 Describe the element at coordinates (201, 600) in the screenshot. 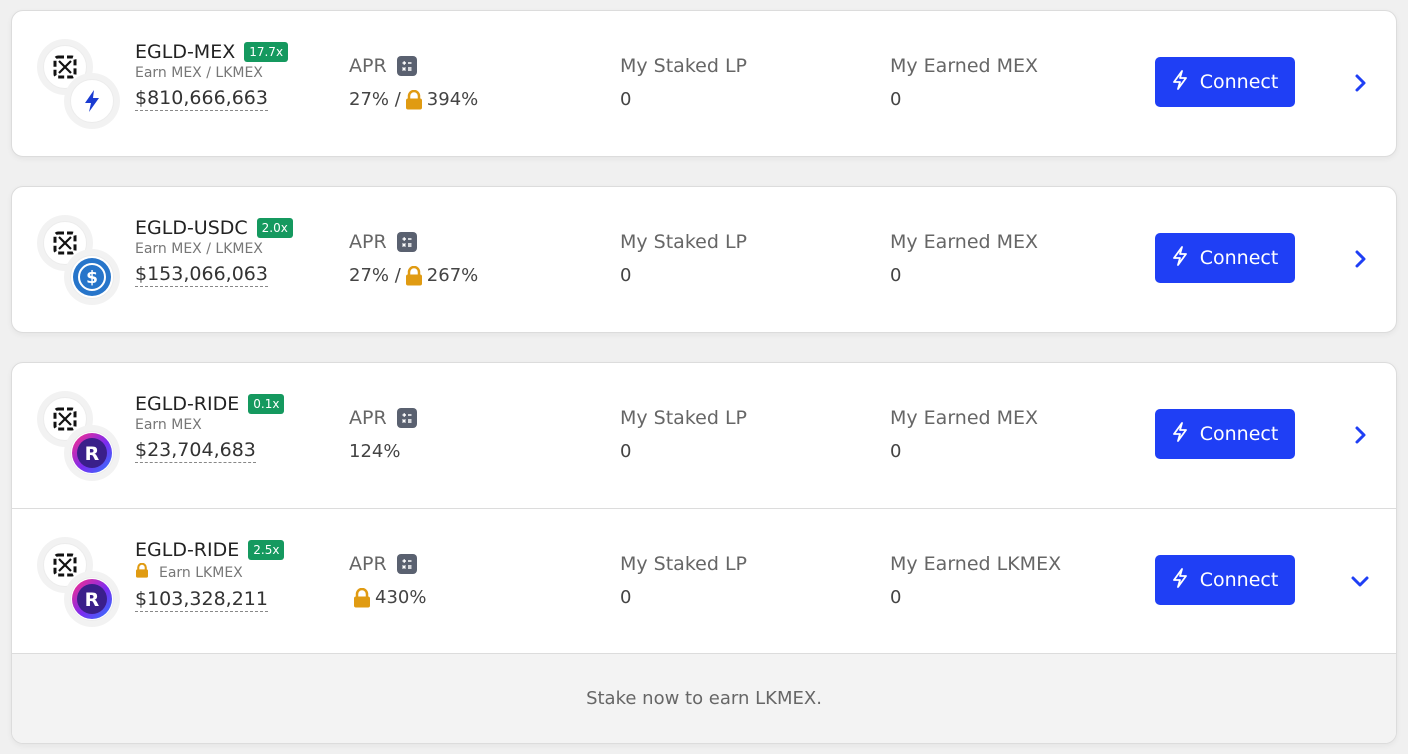

I see `tvl-value: $103,328,211` at that location.